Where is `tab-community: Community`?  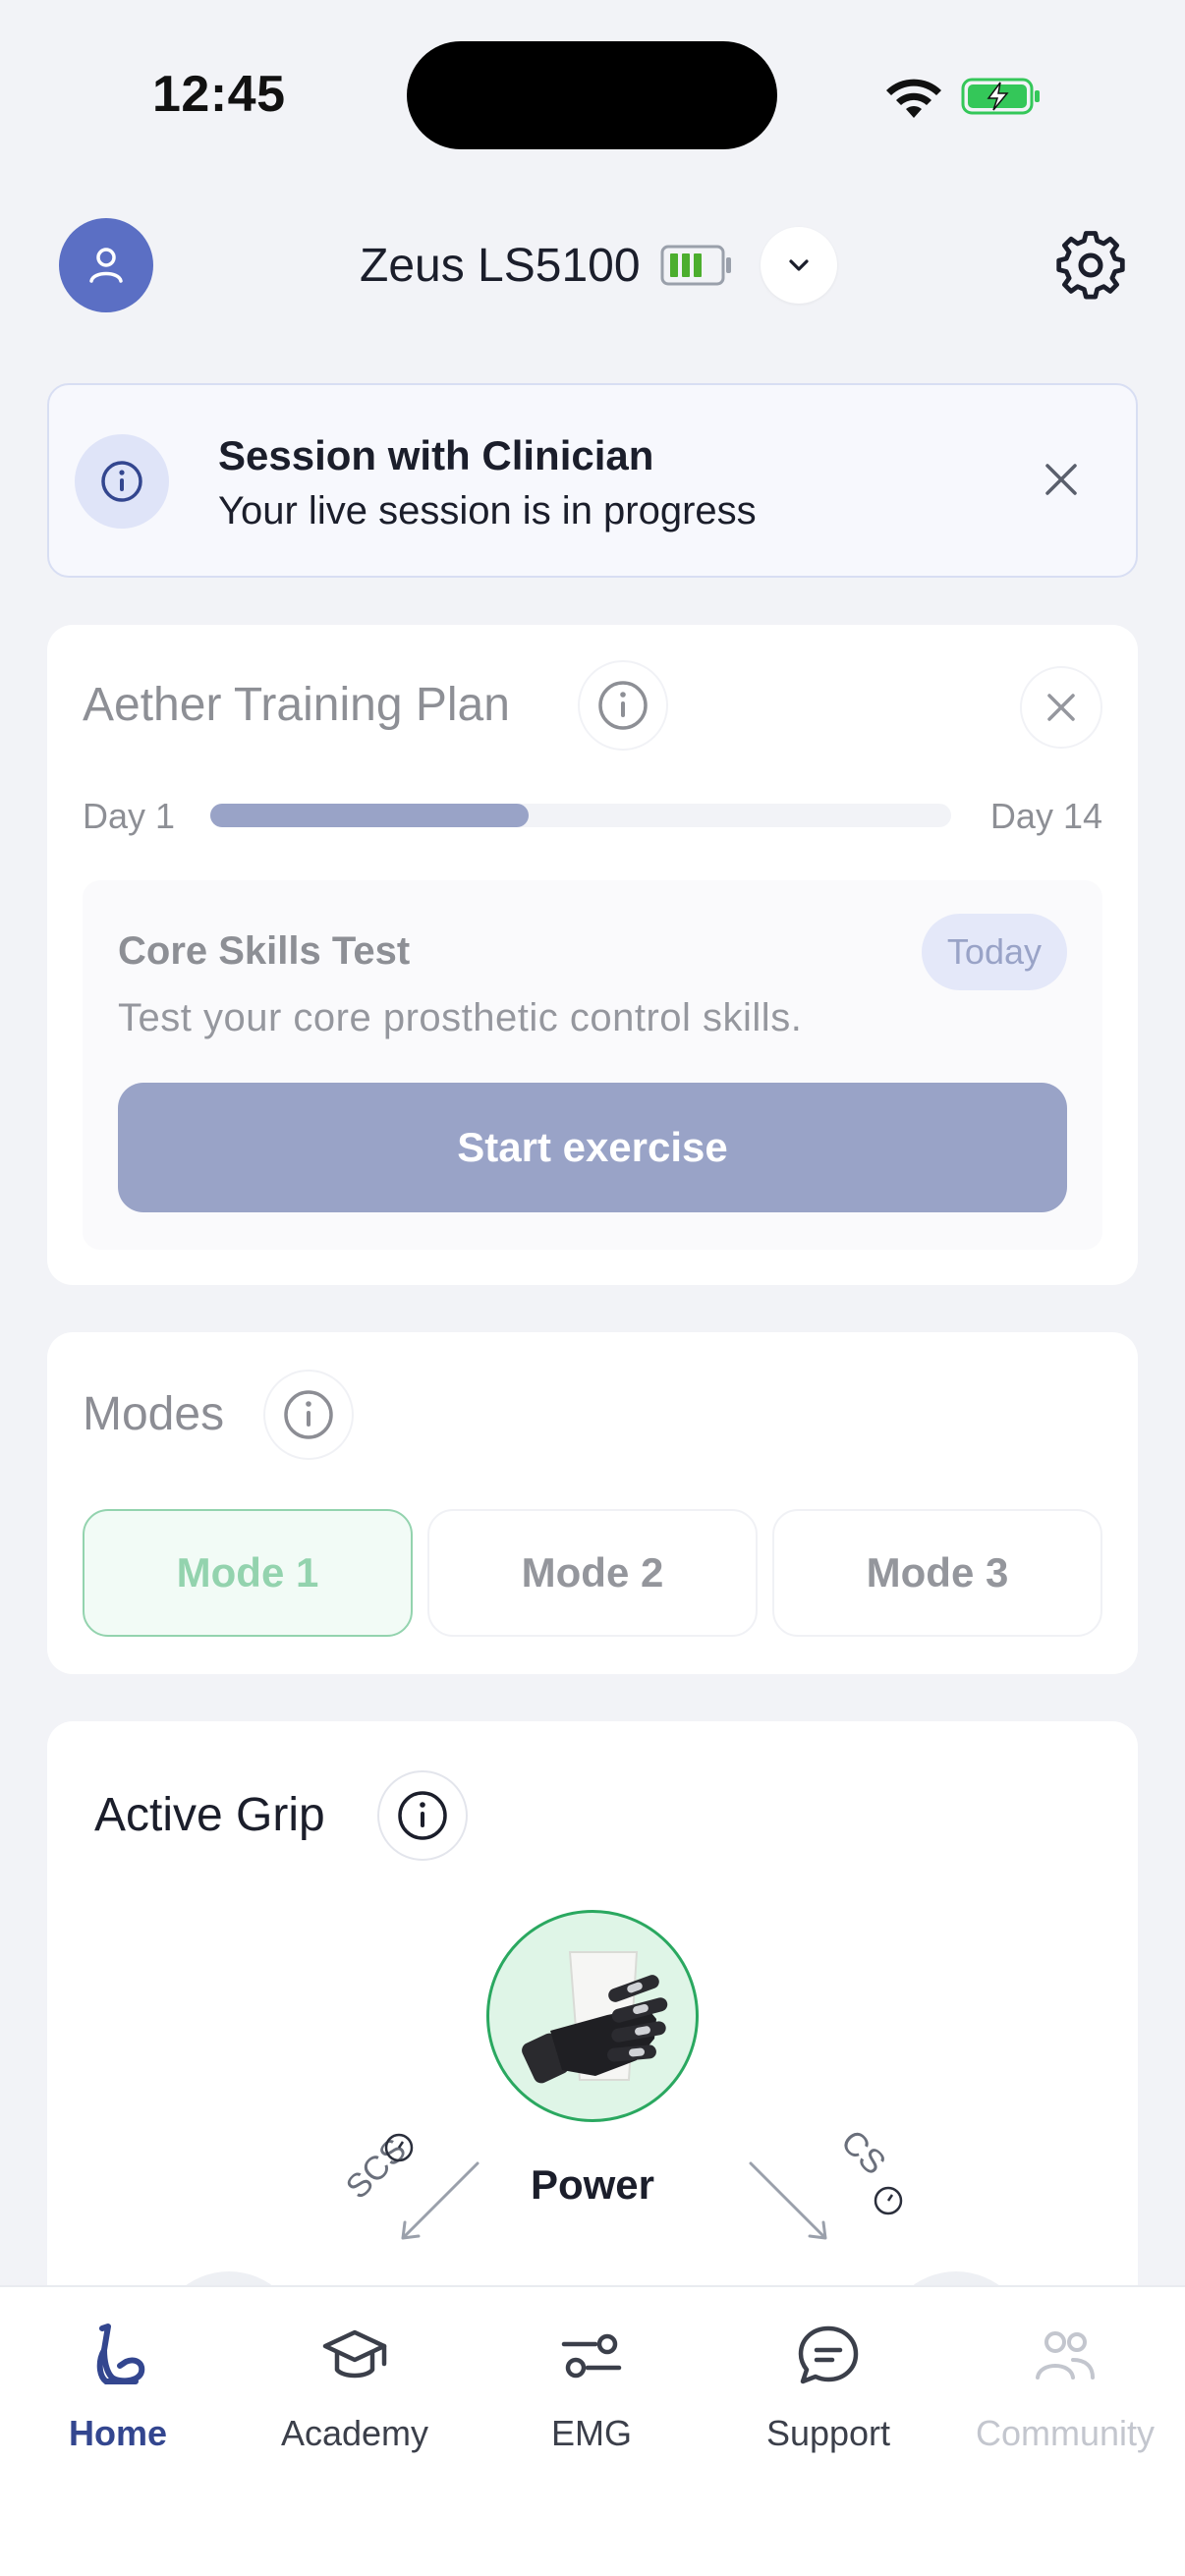
tab-community: Community is located at coordinates (1065, 2394).